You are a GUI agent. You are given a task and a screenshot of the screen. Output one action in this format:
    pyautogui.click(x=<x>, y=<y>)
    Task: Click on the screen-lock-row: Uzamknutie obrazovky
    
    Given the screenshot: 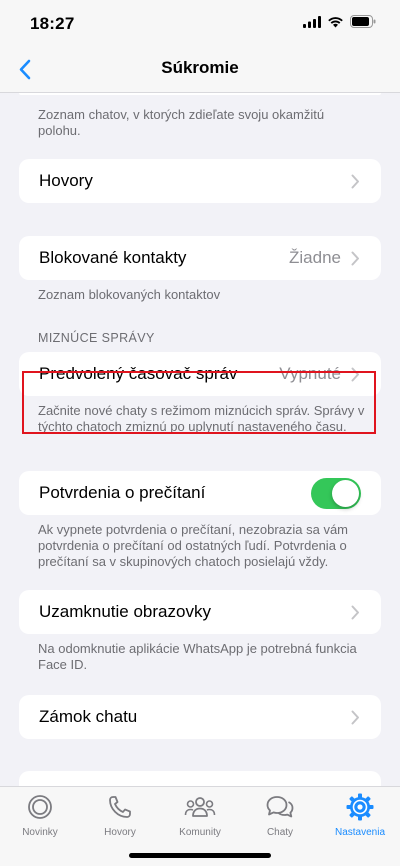 What is the action you would take?
    pyautogui.click(x=200, y=612)
    